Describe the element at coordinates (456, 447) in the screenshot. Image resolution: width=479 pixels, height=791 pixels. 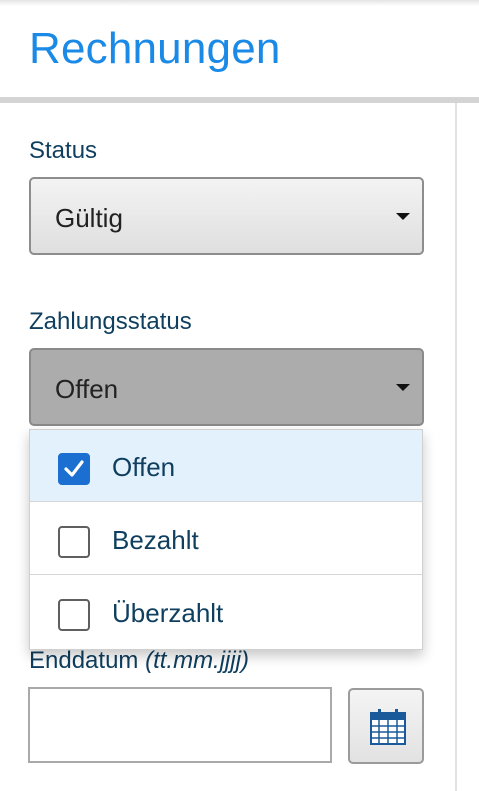
I see `panel-divider` at that location.